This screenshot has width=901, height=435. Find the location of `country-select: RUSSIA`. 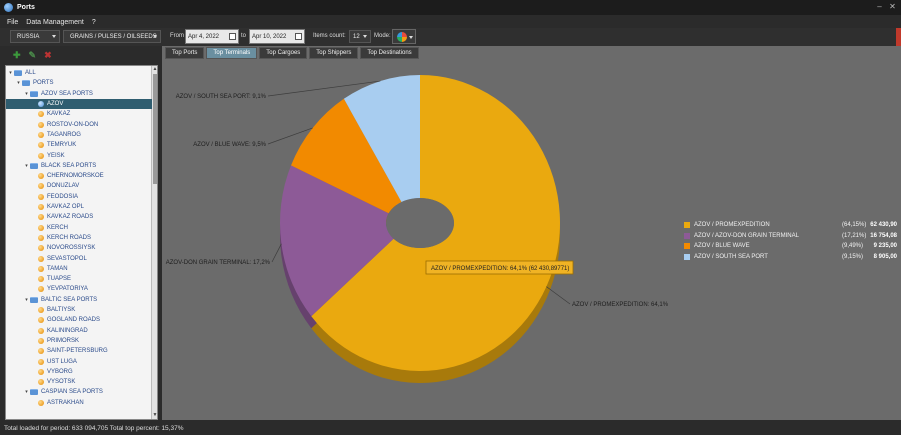

country-select: RUSSIA is located at coordinates (35, 36).